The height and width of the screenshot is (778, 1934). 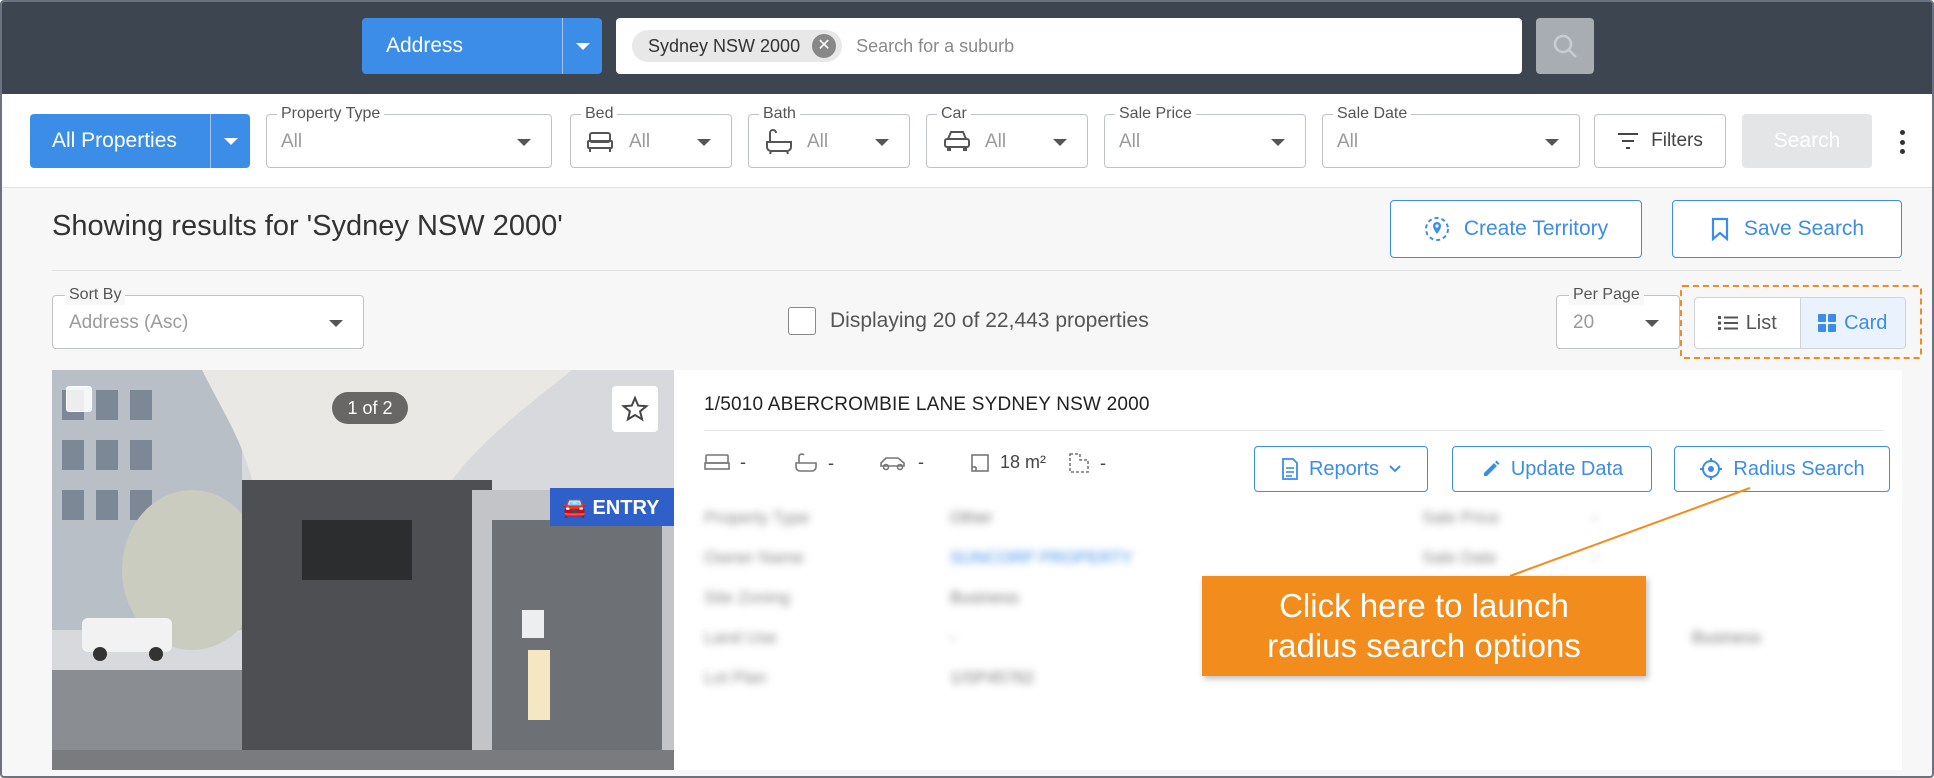 What do you see at coordinates (1205, 136) in the screenshot?
I see `sale-price-select: Sale Price All` at bounding box center [1205, 136].